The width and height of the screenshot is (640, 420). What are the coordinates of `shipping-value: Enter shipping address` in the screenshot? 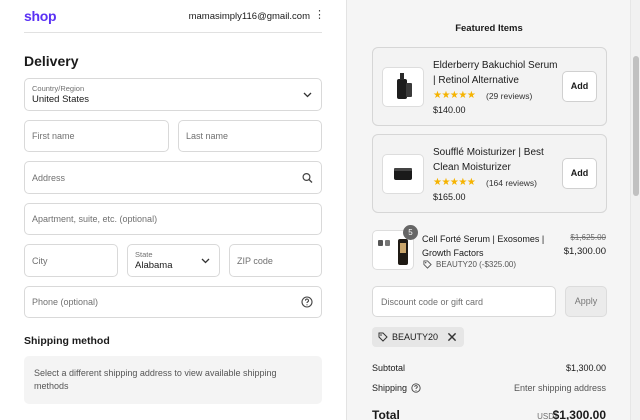 It's located at (559, 388).